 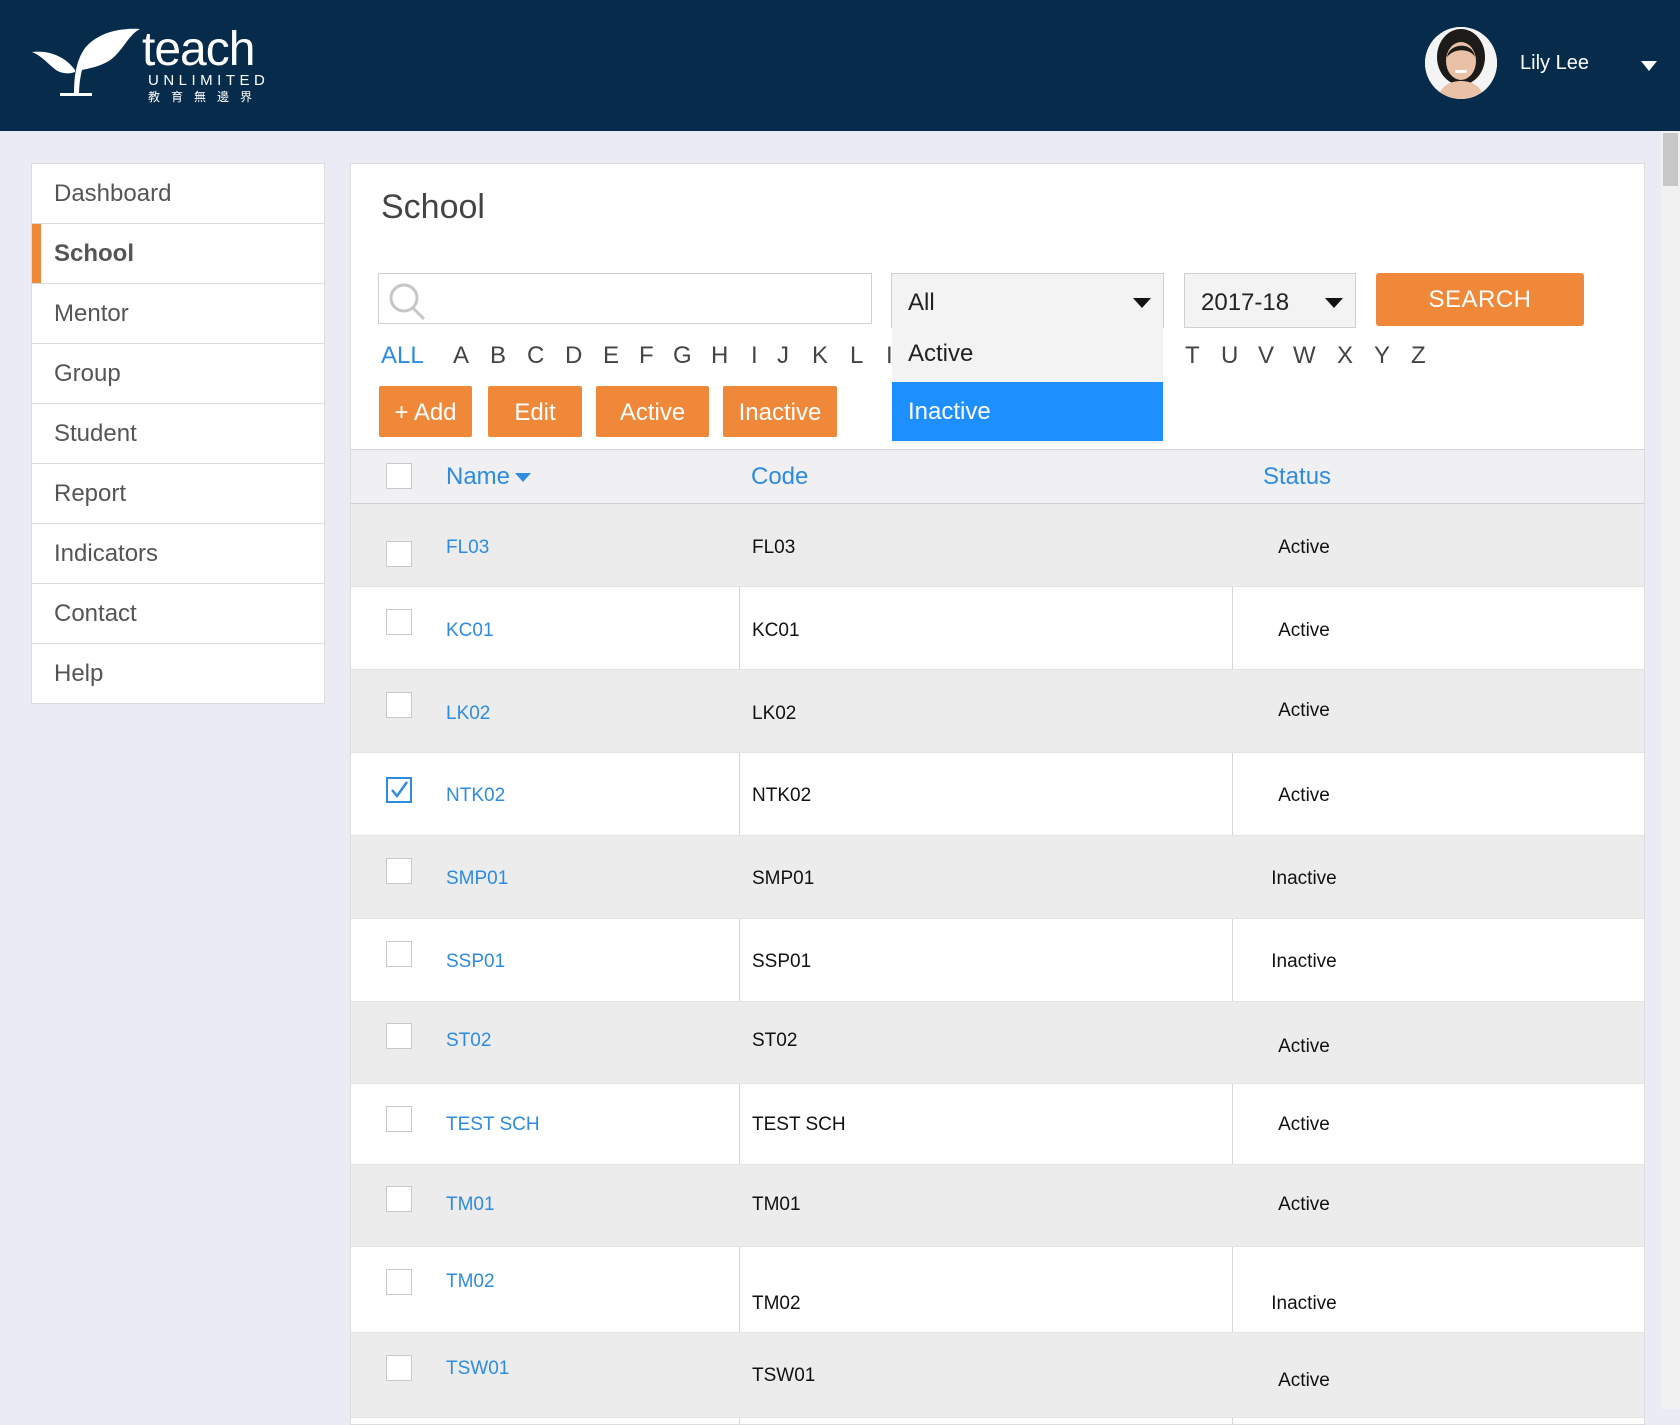 I want to click on alpha-letter-c: C, so click(x=535, y=356).